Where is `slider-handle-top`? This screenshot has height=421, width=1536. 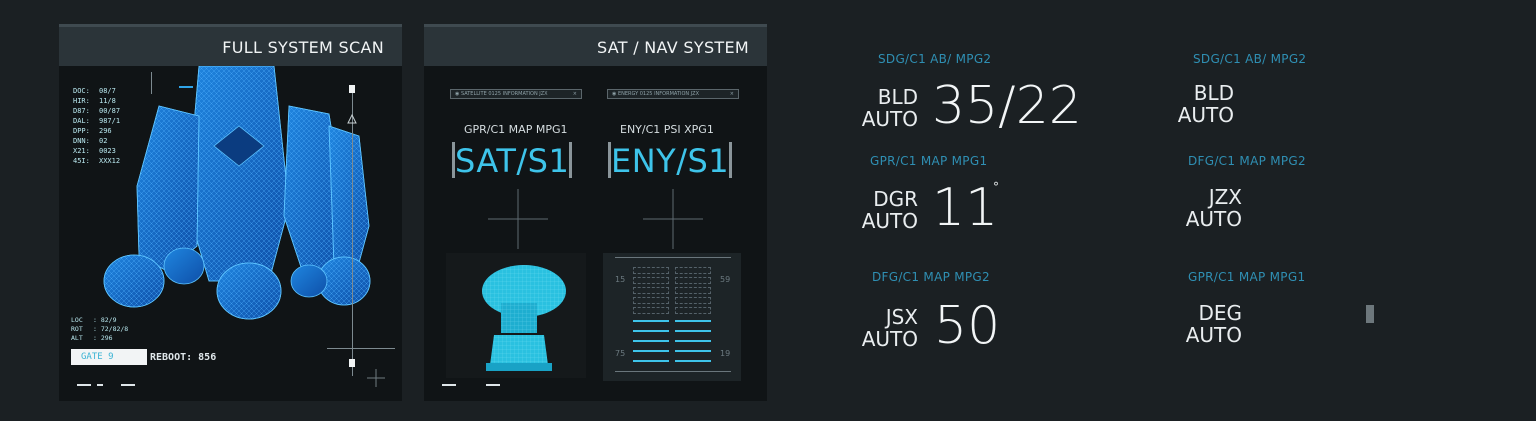
slider-handle-top is located at coordinates (352, 89).